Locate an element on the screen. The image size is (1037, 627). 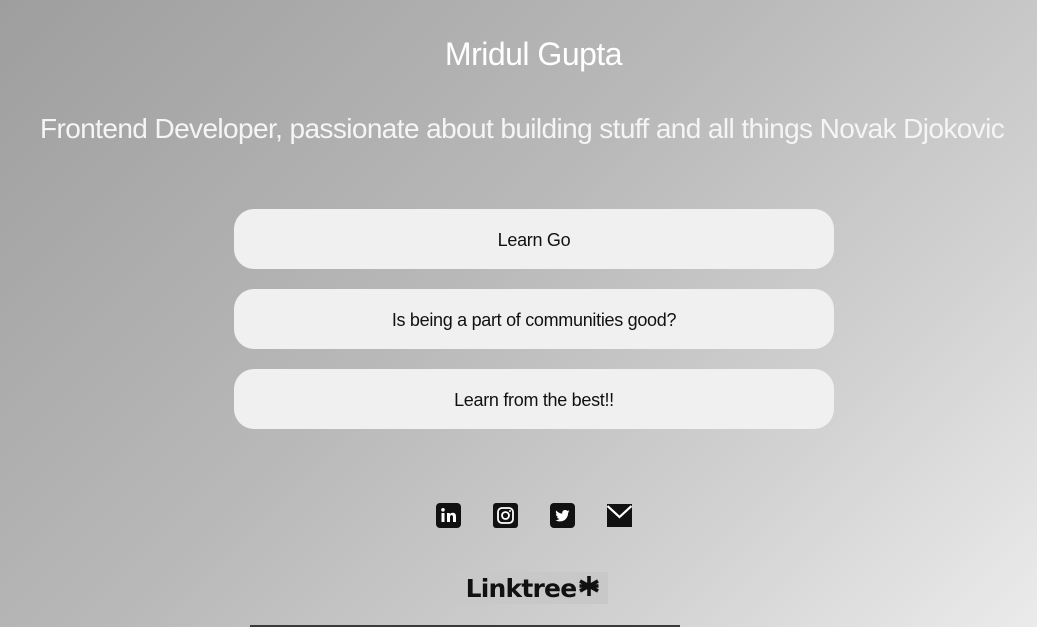
linktree-logo: Linktree is located at coordinates (533, 588).